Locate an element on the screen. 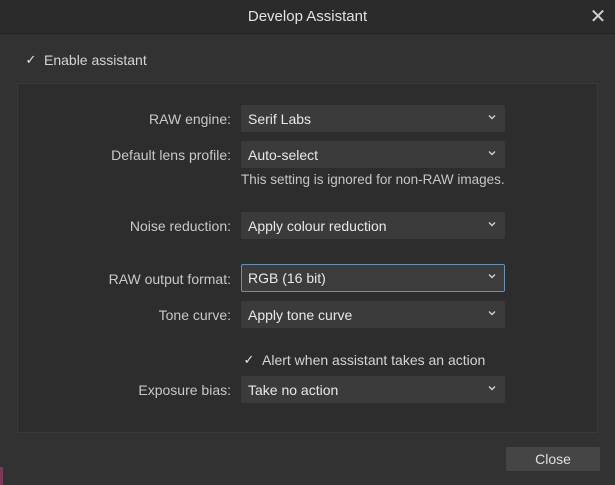 The width and height of the screenshot is (615, 485). lens-profile-label: Default lens profile: is located at coordinates (171, 155).